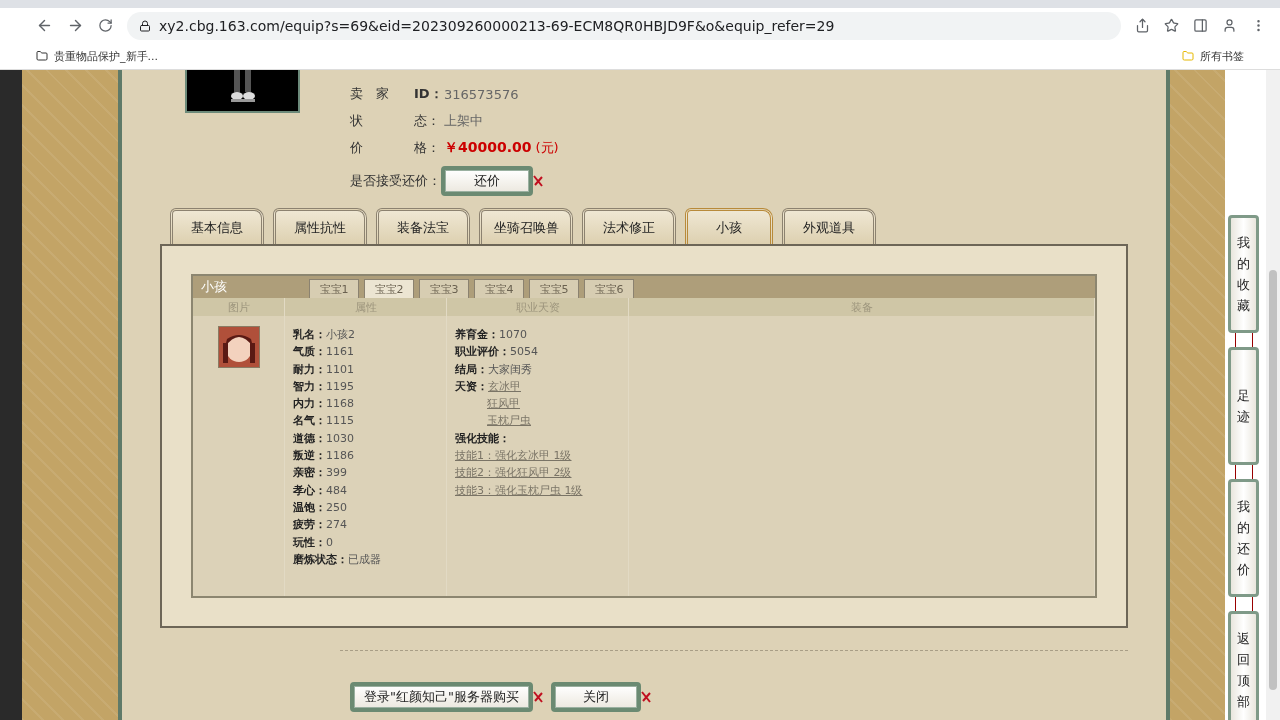  What do you see at coordinates (481, 94) in the screenshot?
I see `field-value: 316573576` at bounding box center [481, 94].